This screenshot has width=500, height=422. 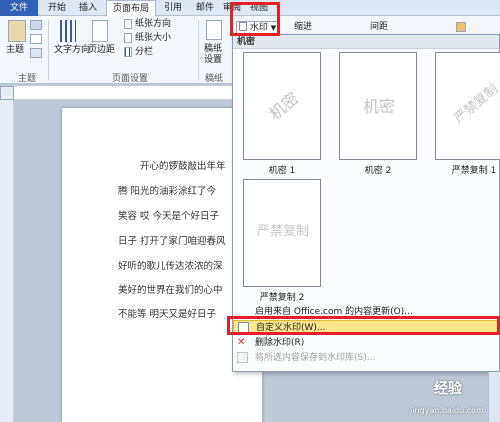 What do you see at coordinates (7, 93) in the screenshot?
I see `ruler-corner` at bounding box center [7, 93].